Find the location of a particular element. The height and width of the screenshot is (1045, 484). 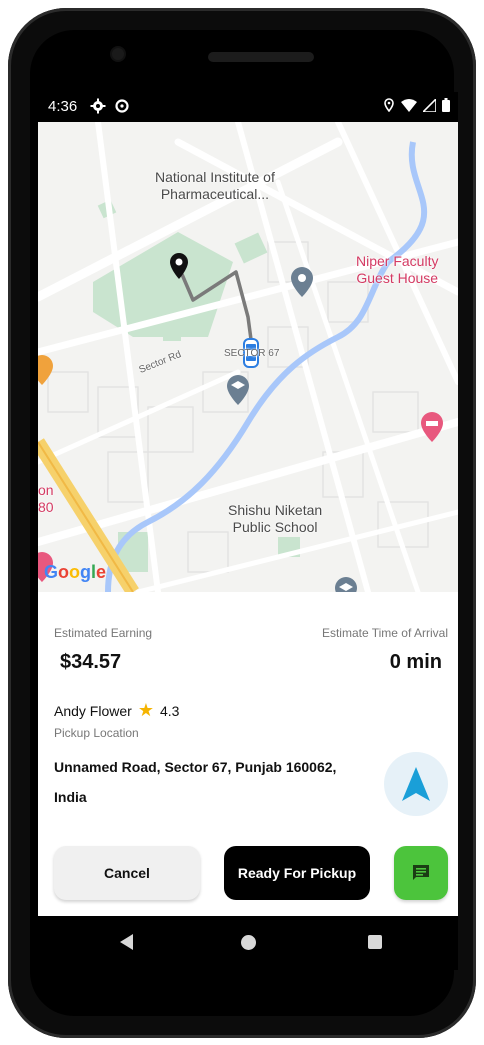

cancel-button: Cancel is located at coordinates (127, 873).